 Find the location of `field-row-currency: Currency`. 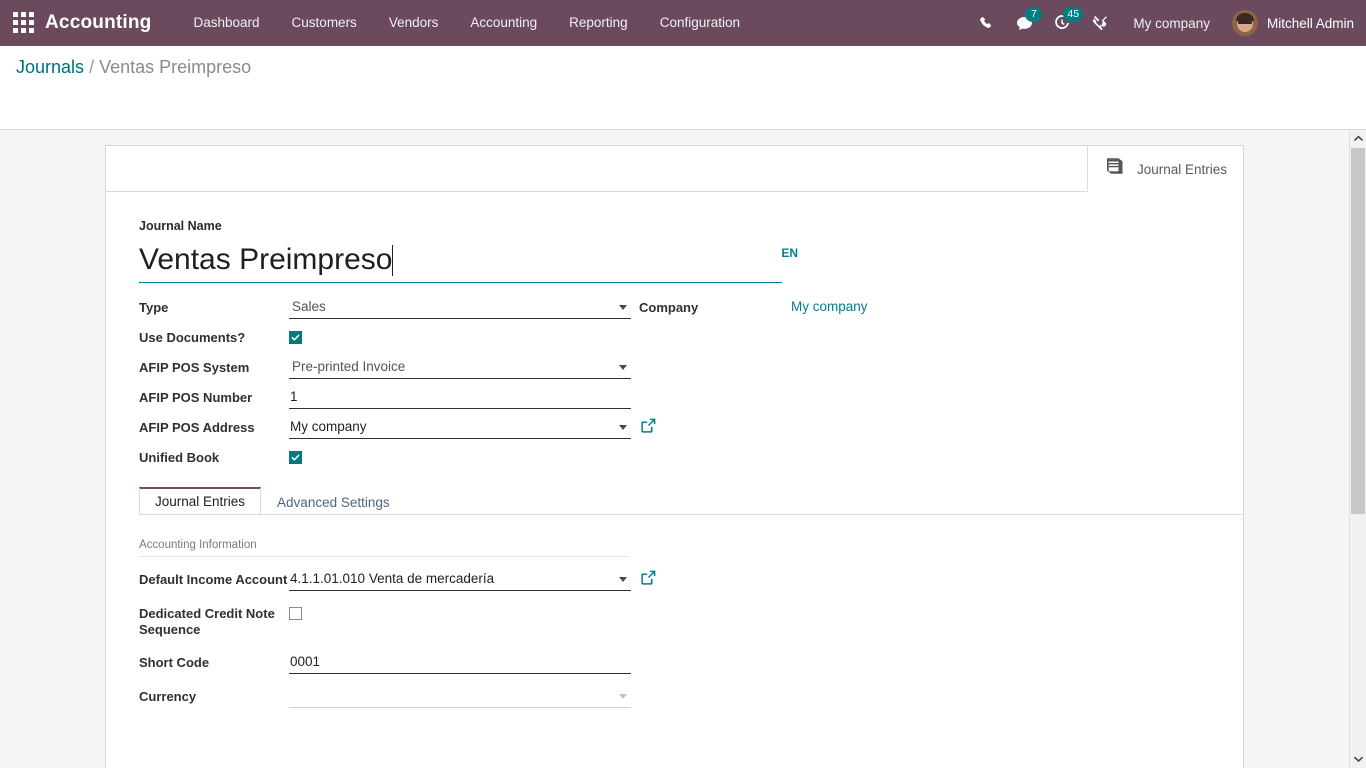

field-row-currency: Currency is located at coordinates (691, 697).